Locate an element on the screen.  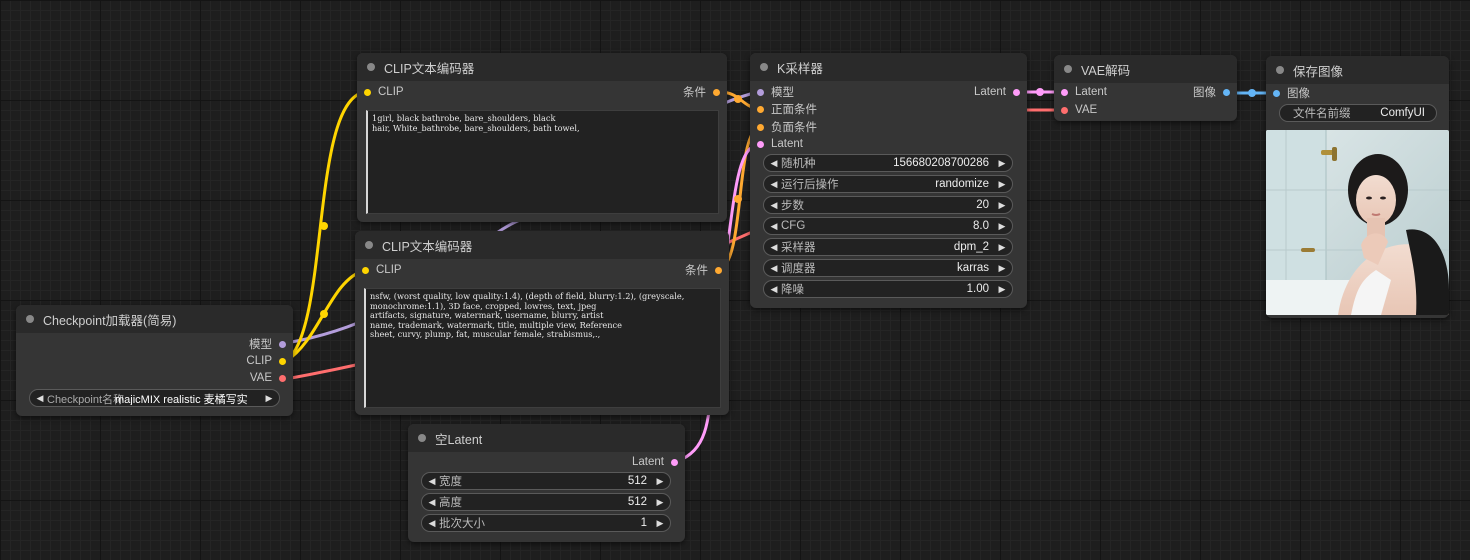
output-vae: VAE is located at coordinates (268, 378).